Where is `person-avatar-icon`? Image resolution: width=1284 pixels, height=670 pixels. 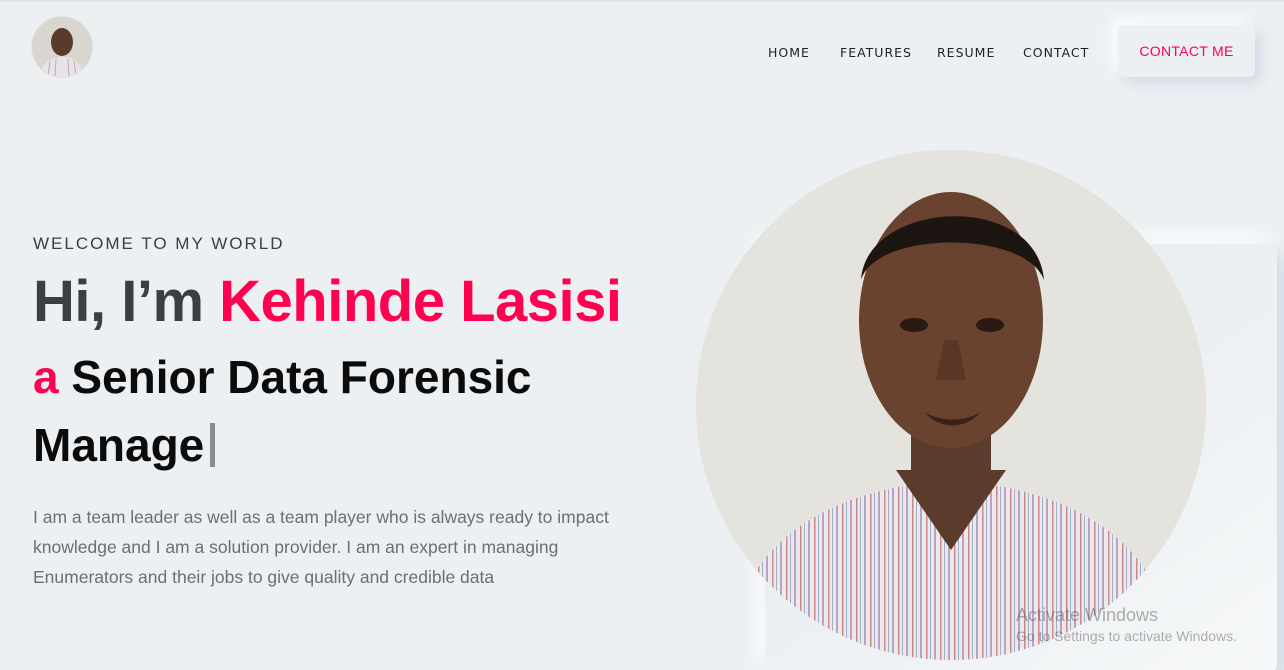 person-avatar-icon is located at coordinates (62, 47).